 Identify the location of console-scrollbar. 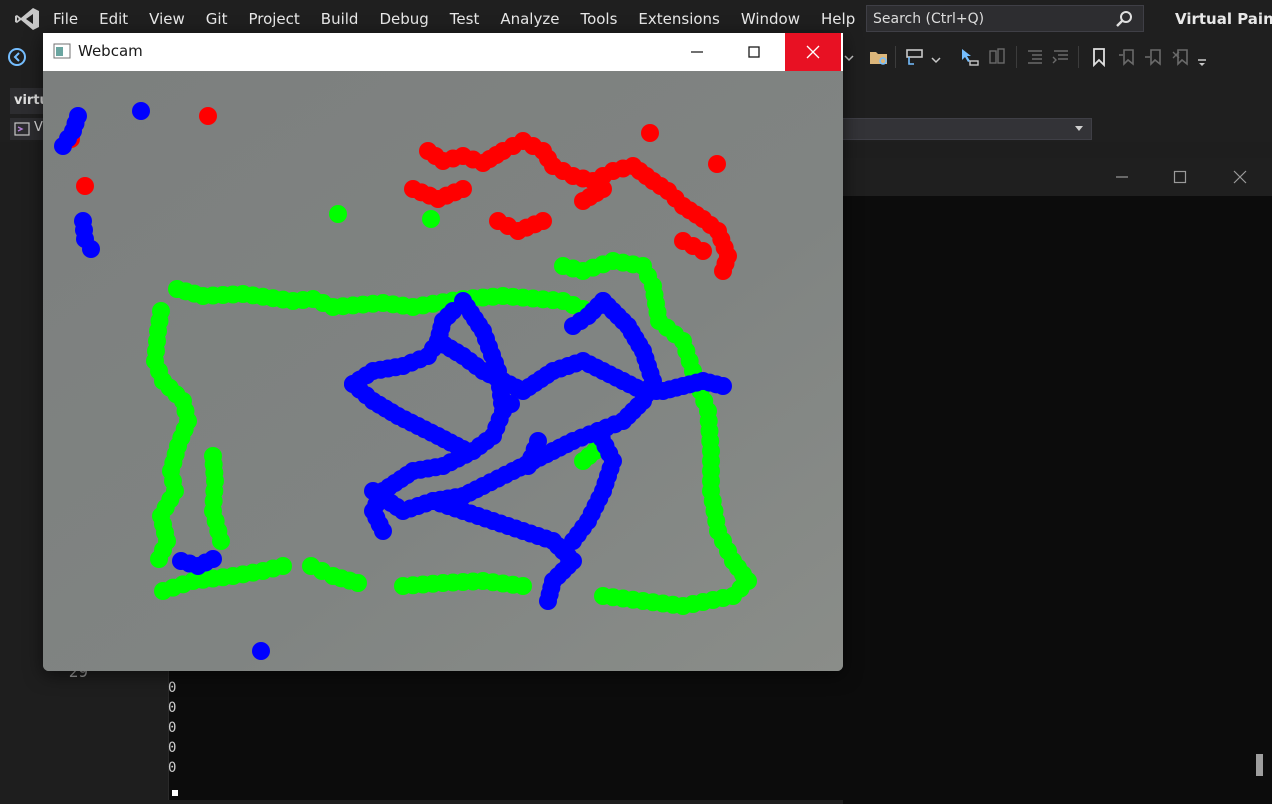
(1259, 765).